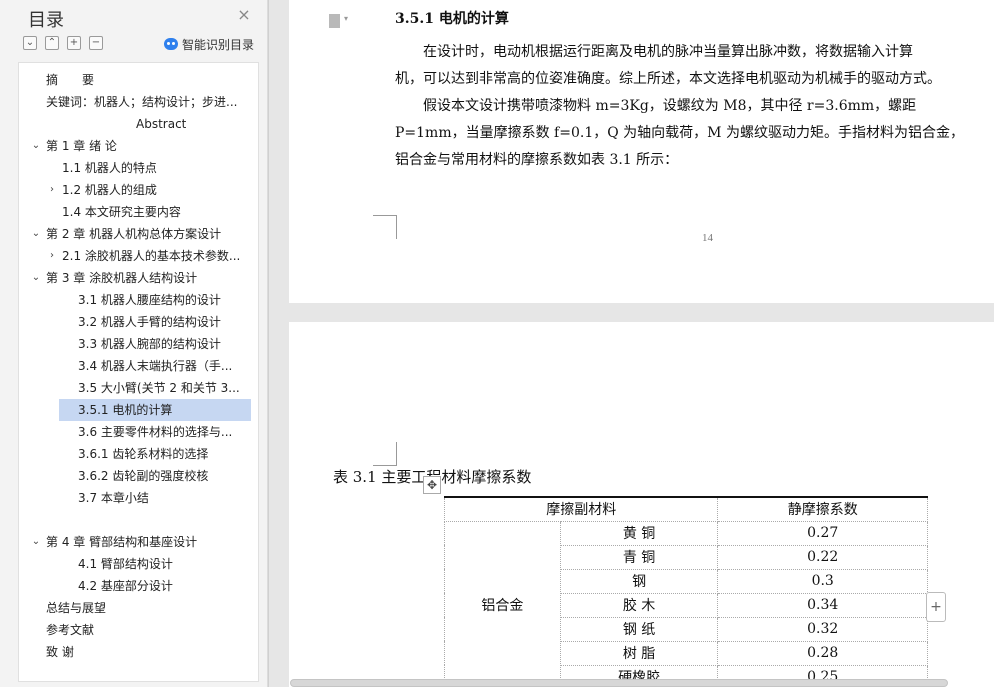 The height and width of the screenshot is (687, 994). What do you see at coordinates (60, 652) in the screenshot?
I see `toc-item-label: 致 谢` at bounding box center [60, 652].